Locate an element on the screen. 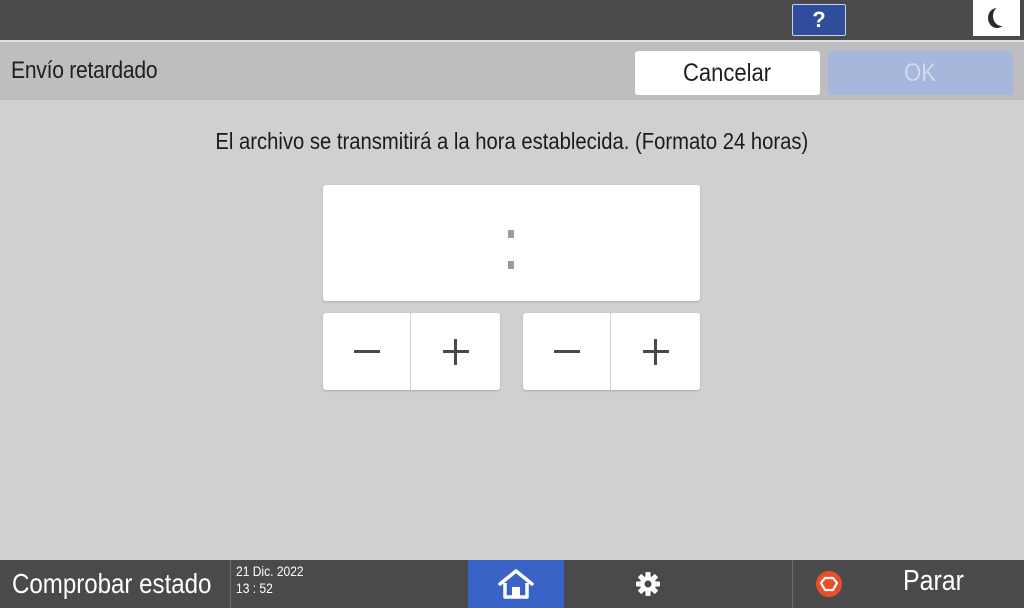 This screenshot has width=1024, height=608. stop-button: Parar is located at coordinates (908, 584).